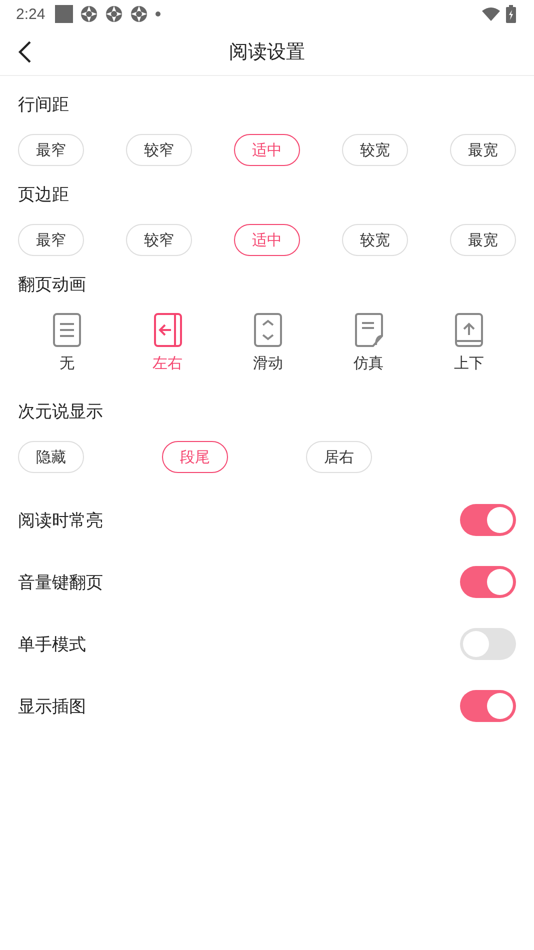 The height and width of the screenshot is (950, 534). Describe the element at coordinates (511, 14) in the screenshot. I see `battery-icon` at that location.